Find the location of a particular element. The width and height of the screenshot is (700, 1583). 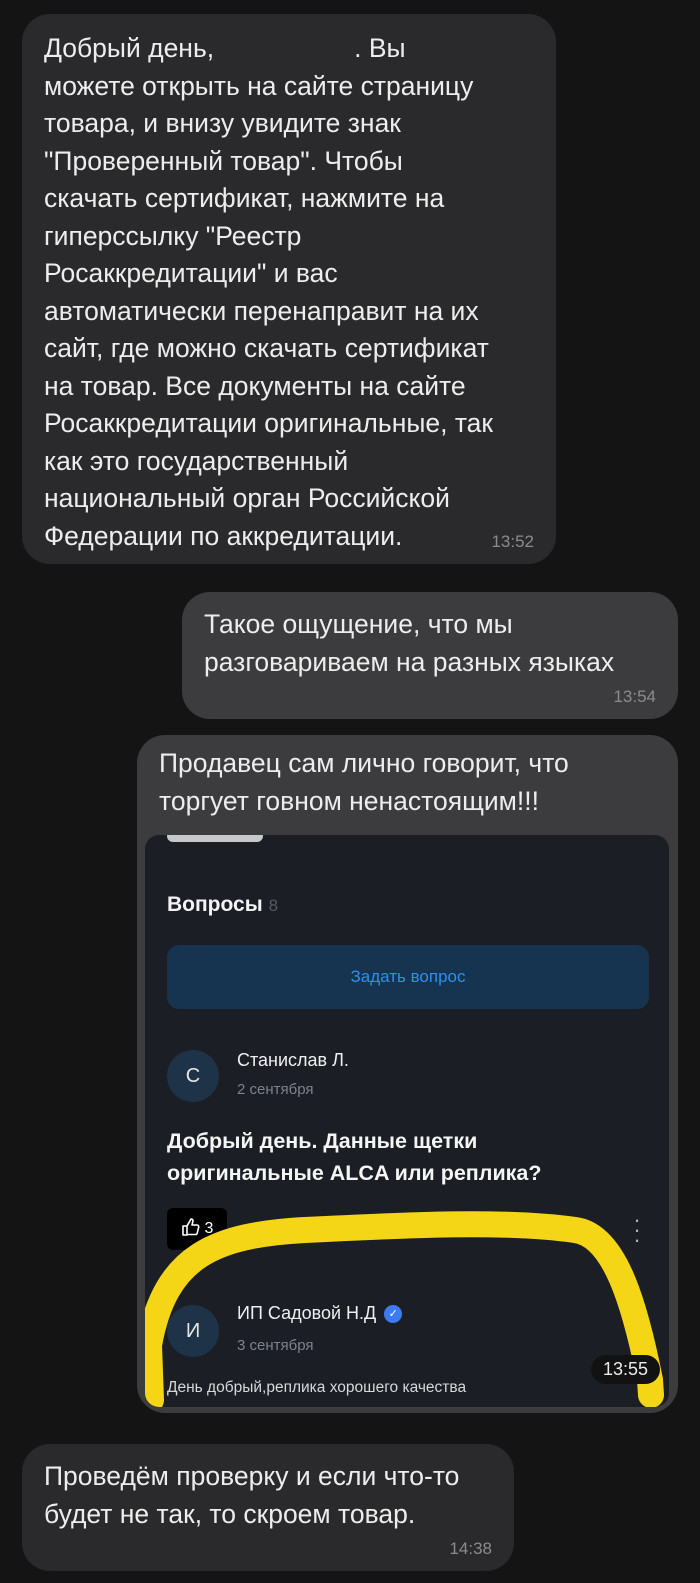

verified-check-icon: ✓ is located at coordinates (393, 1314).